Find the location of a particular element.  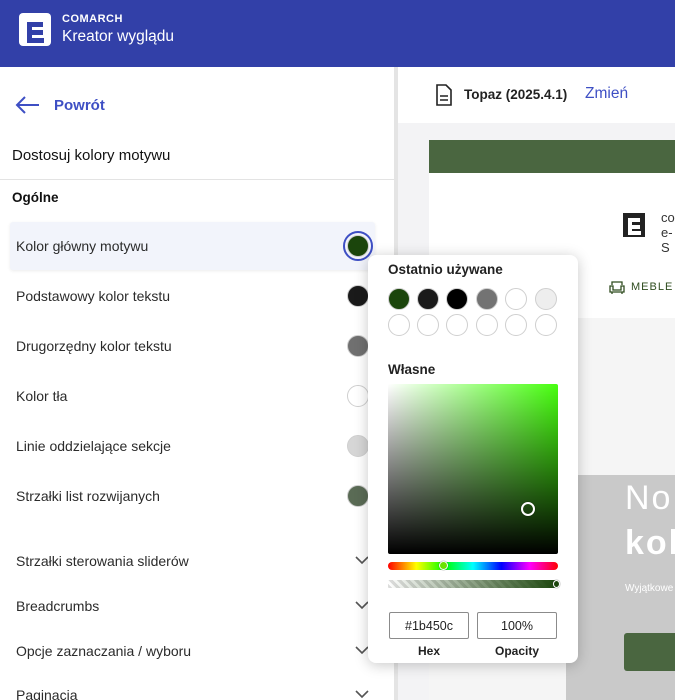

color-row-label: Kolor główny motywu is located at coordinates (82, 246).